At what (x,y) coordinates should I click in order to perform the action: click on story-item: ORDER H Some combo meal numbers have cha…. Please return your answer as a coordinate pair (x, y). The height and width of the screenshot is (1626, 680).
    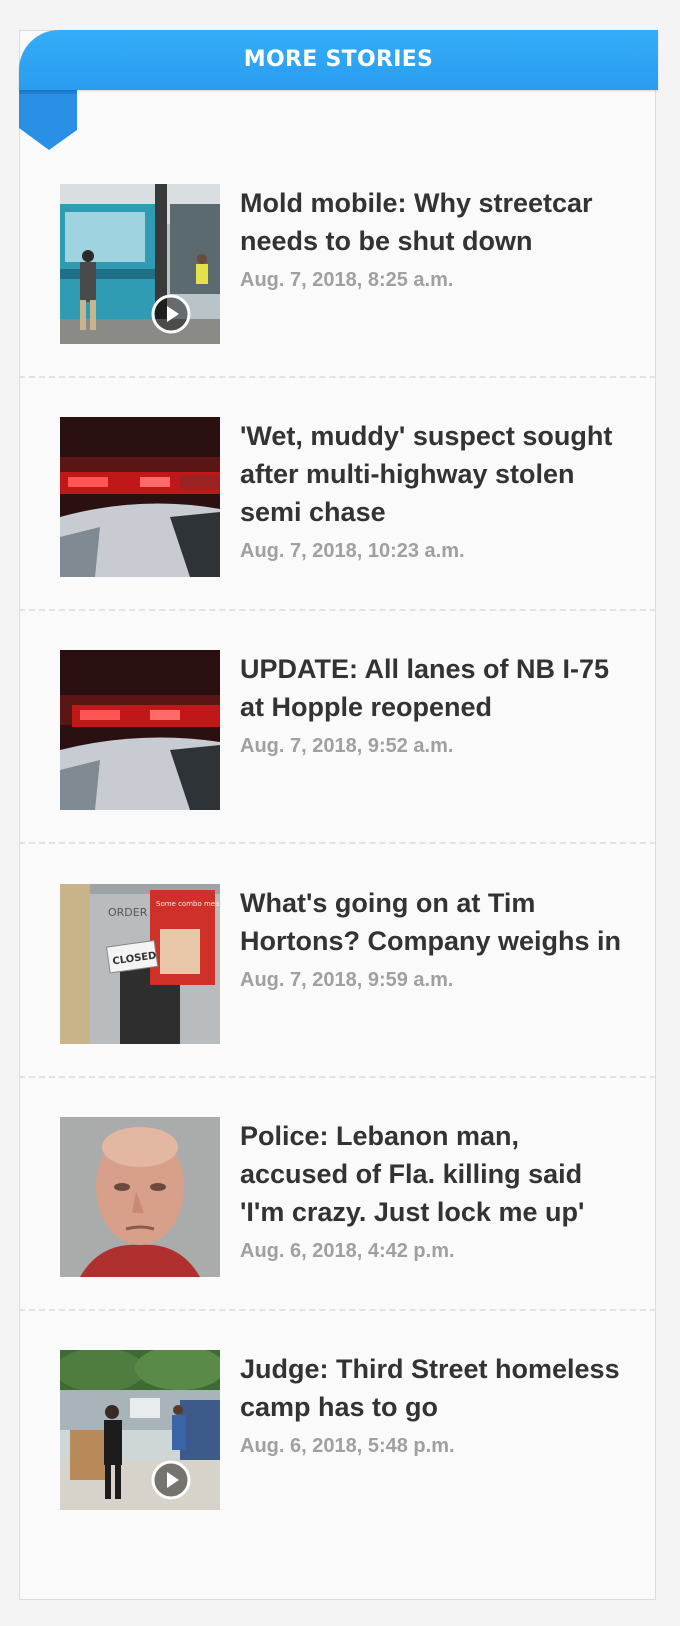
    Looking at the image, I should click on (337, 981).